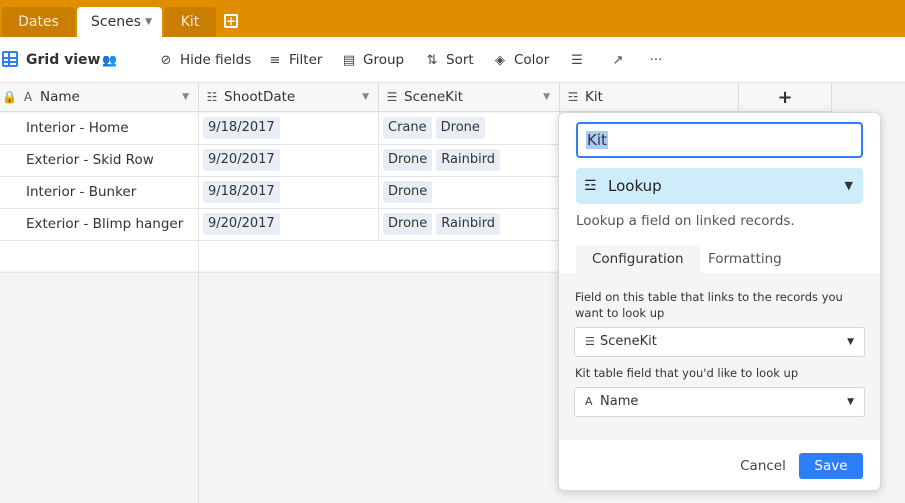  What do you see at coordinates (231, 21) in the screenshot?
I see `add-table-icon: +` at bounding box center [231, 21].